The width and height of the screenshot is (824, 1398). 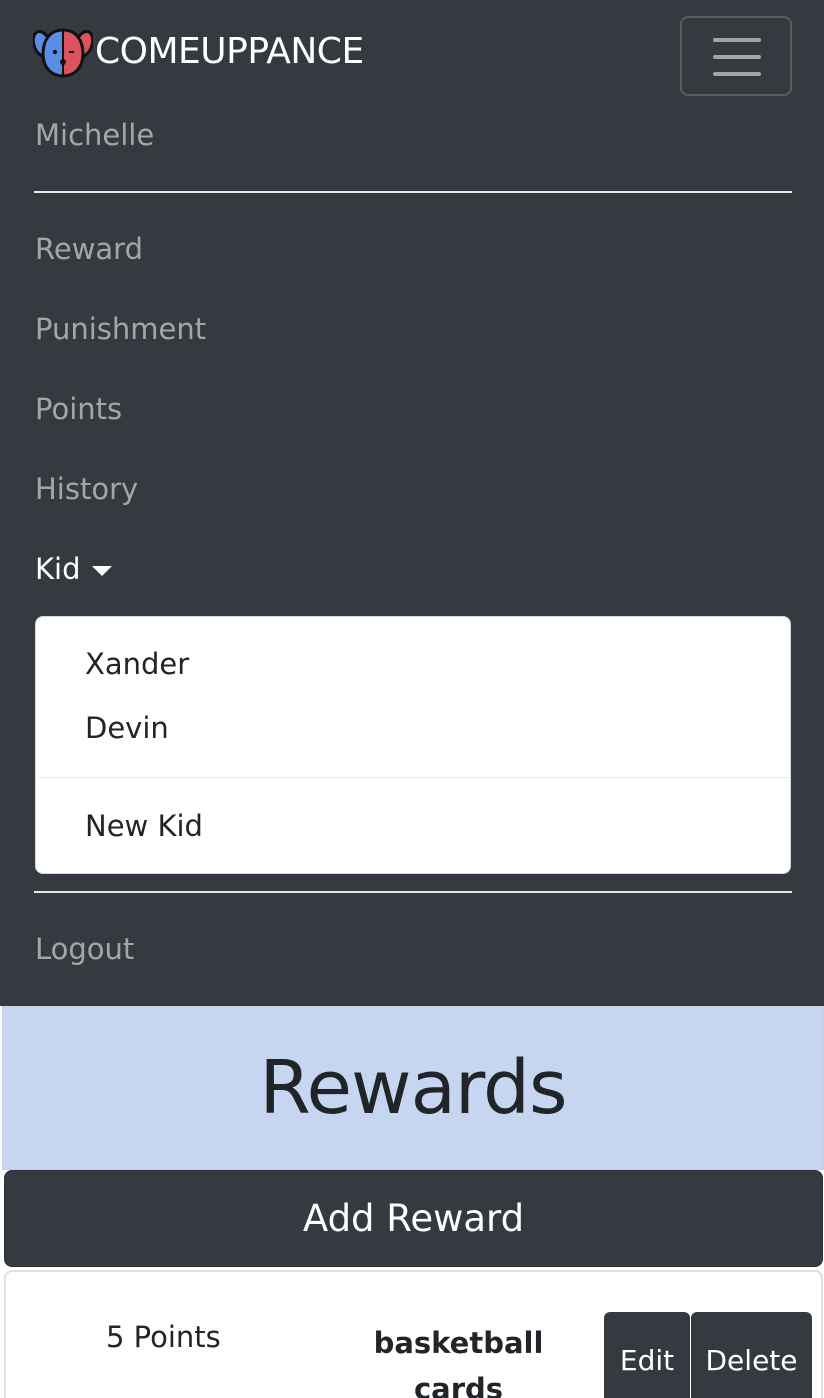 What do you see at coordinates (458, 1362) in the screenshot?
I see `reward-name: basketball cards` at bounding box center [458, 1362].